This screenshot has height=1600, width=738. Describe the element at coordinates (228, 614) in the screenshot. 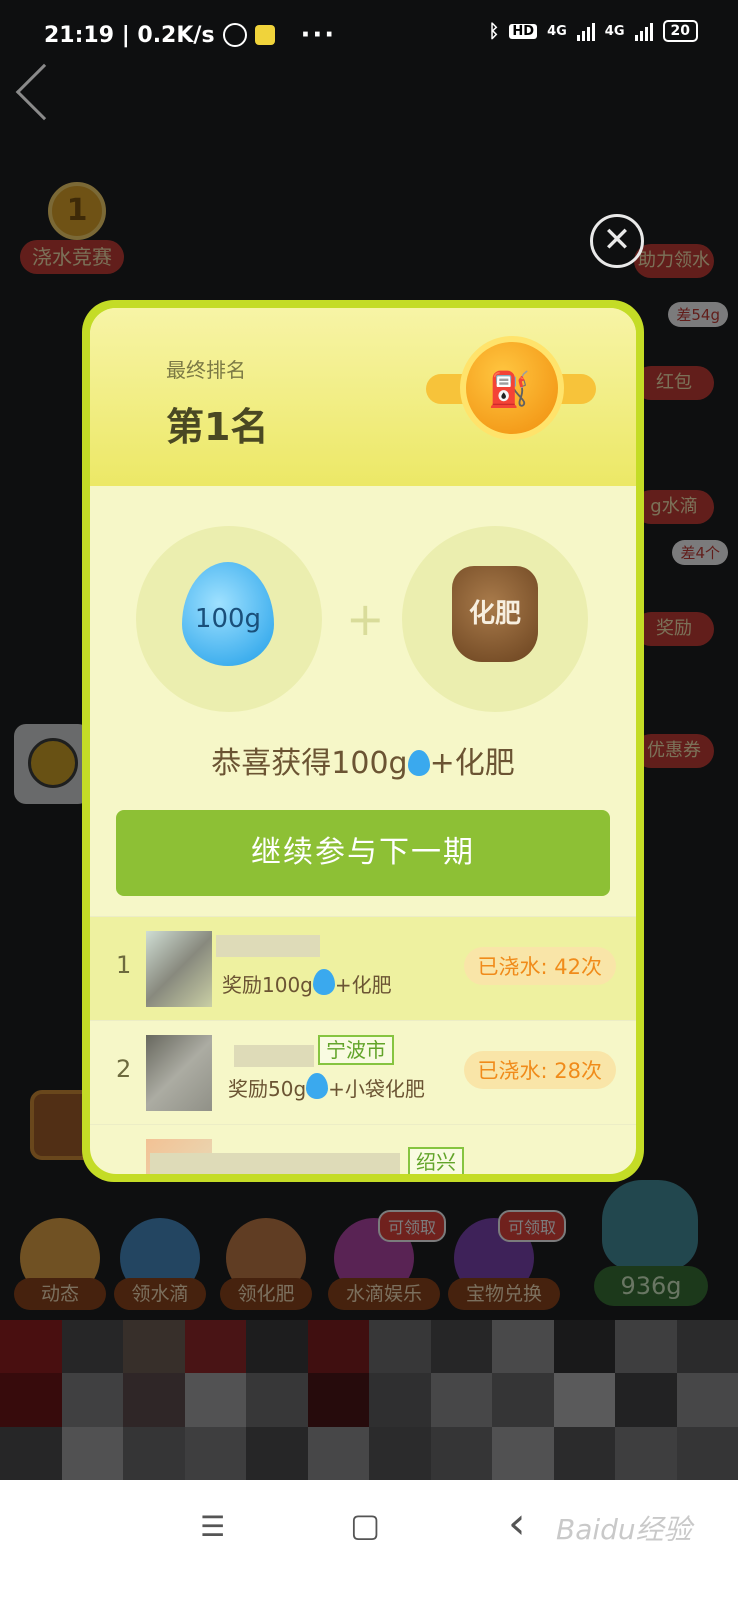

I see `water-drop-icon: 100g` at that location.